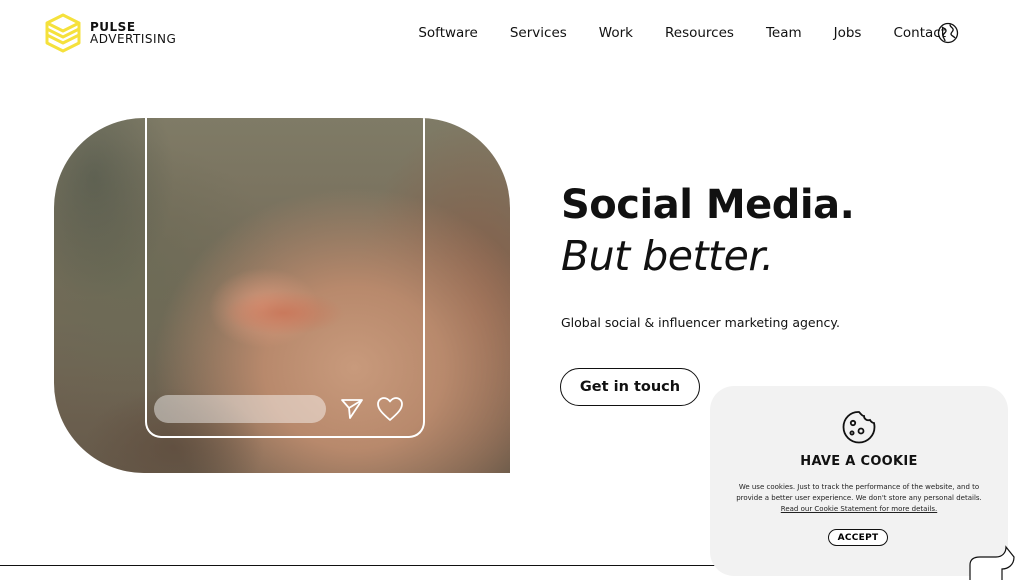 This screenshot has height=580, width=1024. What do you see at coordinates (992, 562) in the screenshot?
I see `page-curl-icon` at bounding box center [992, 562].